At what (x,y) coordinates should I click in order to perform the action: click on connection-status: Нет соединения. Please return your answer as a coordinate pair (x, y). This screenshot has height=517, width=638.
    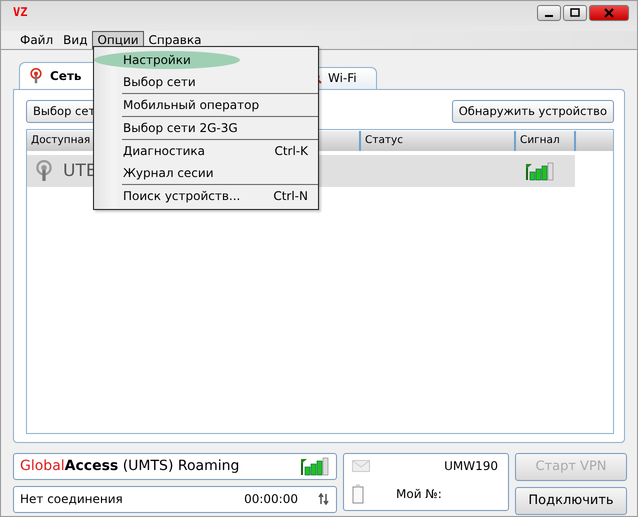
    Looking at the image, I should click on (71, 499).